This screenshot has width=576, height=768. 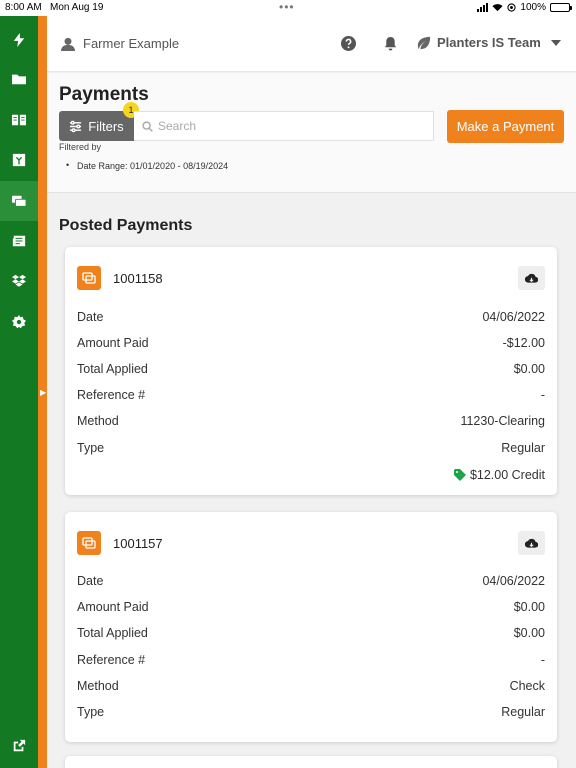 I want to click on sidebar-item-settings, so click(x=19, y=322).